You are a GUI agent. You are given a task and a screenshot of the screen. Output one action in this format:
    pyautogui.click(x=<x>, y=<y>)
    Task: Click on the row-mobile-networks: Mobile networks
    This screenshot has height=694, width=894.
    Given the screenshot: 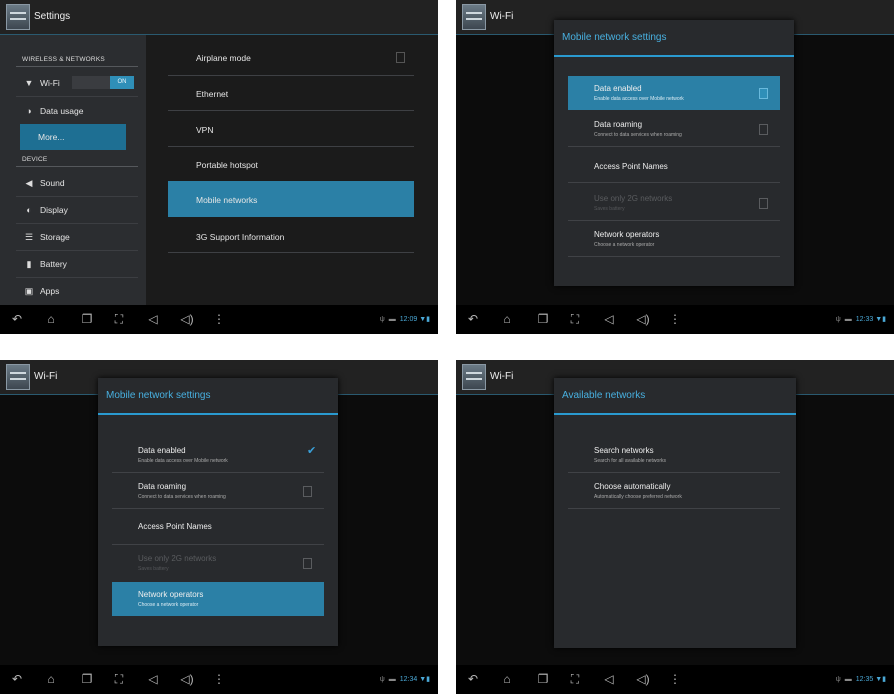 What is the action you would take?
    pyautogui.click(x=291, y=199)
    